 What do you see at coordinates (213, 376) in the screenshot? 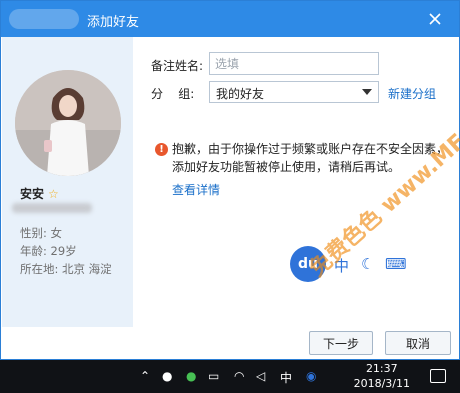
I see `battery-icon: ▭` at bounding box center [213, 376].